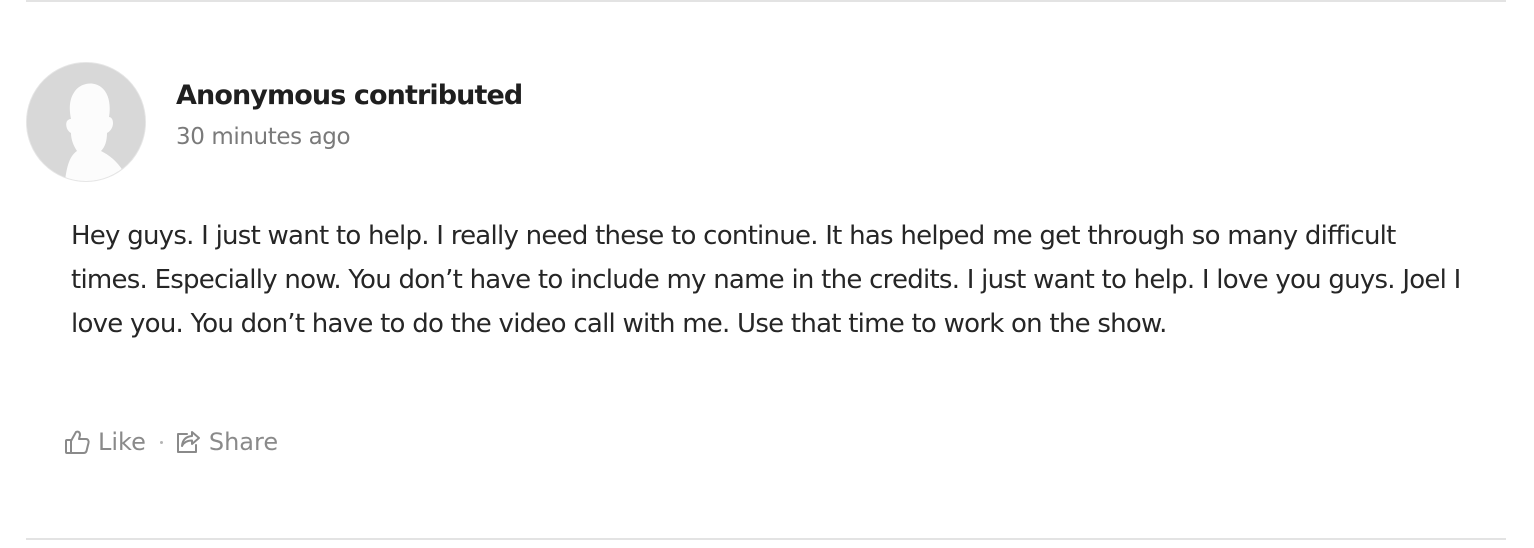 The image size is (1534, 548). What do you see at coordinates (766, 1) in the screenshot?
I see `top-divider` at bounding box center [766, 1].